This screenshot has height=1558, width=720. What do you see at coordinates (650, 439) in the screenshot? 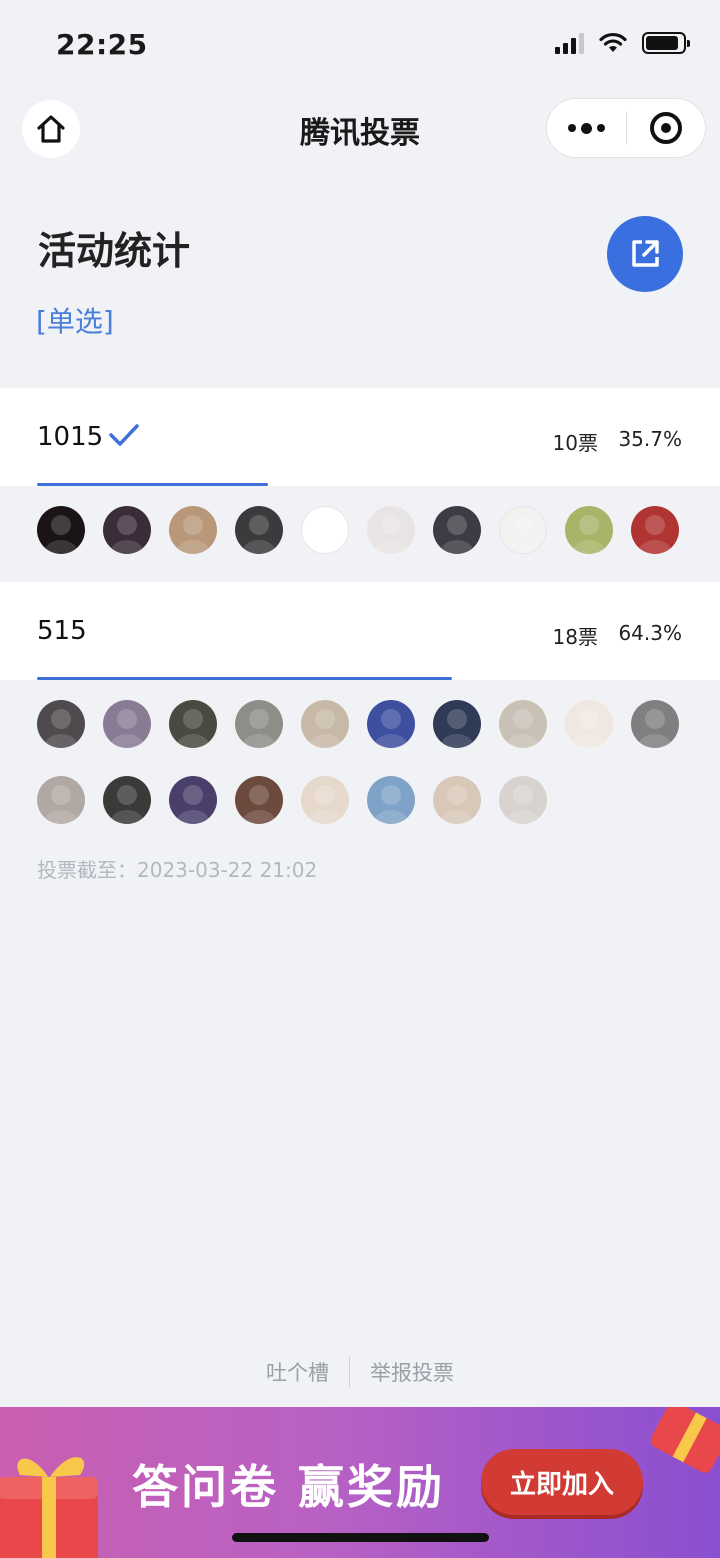
I see `option-percent: 35.7%` at bounding box center [650, 439].